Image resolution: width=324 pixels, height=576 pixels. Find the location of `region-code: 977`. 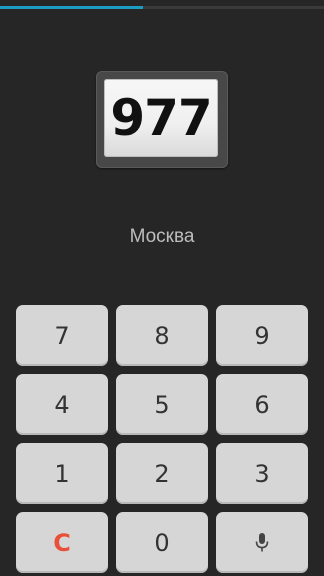

region-code: 977 is located at coordinates (161, 118).